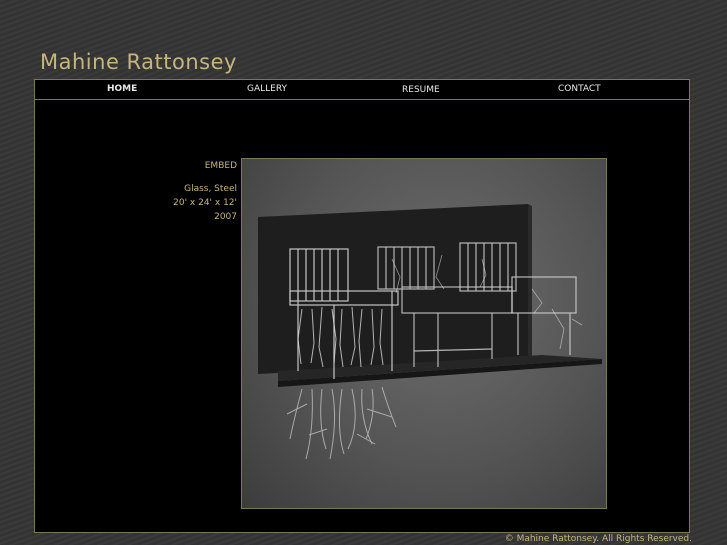  What do you see at coordinates (267, 89) in the screenshot?
I see `nav-gallery-link: GALLERY` at bounding box center [267, 89].